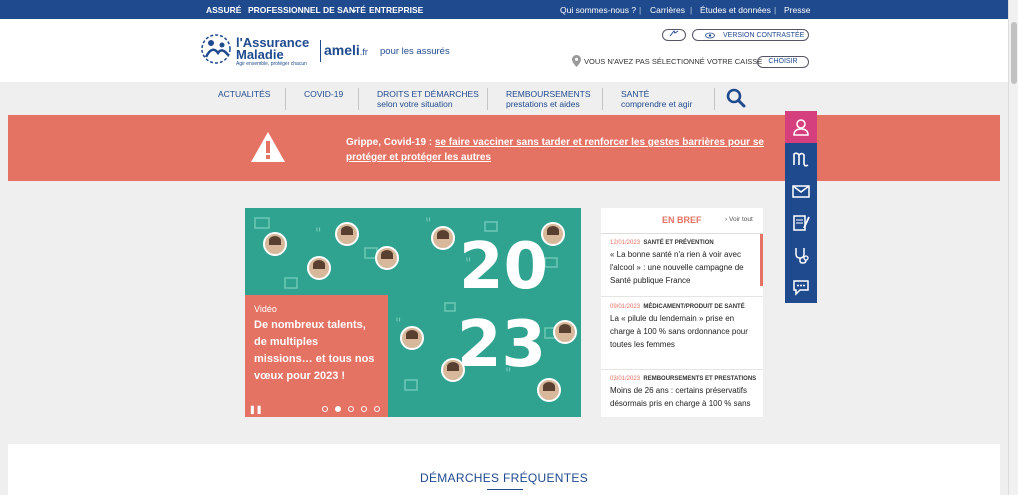 This screenshot has width=1018, height=495. Describe the element at coordinates (415, 51) in the screenshot. I see `audience-label: pour les assurés` at that location.